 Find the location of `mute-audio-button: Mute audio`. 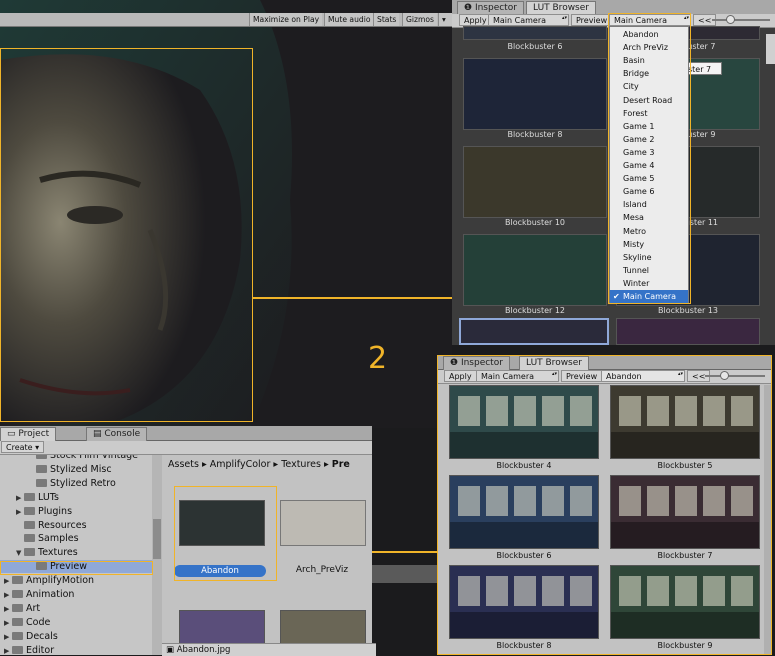

mute-audio-button: Mute audio is located at coordinates (349, 19).